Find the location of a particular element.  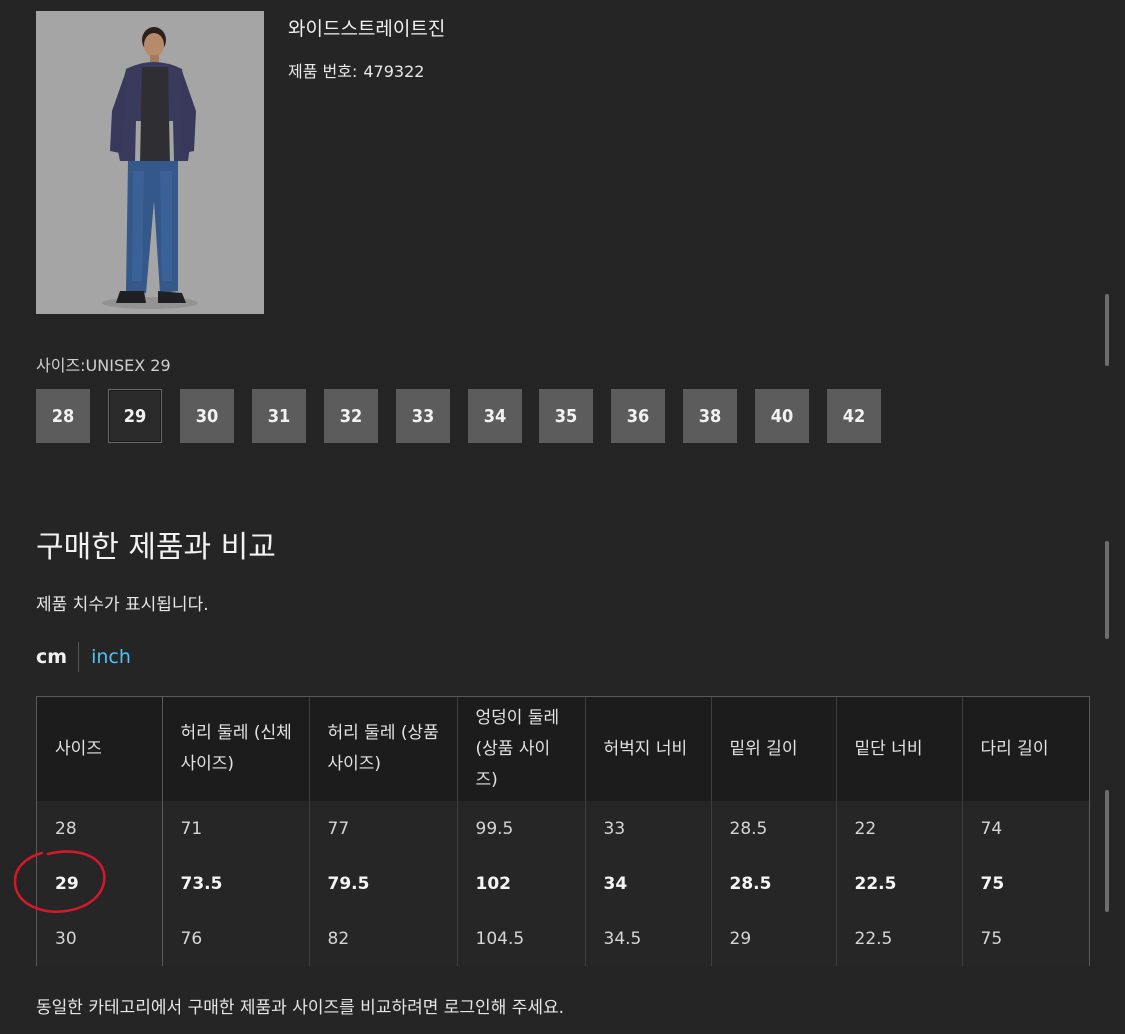

column-header: 허리 둘레 (신체 사이즈) is located at coordinates (236, 749).